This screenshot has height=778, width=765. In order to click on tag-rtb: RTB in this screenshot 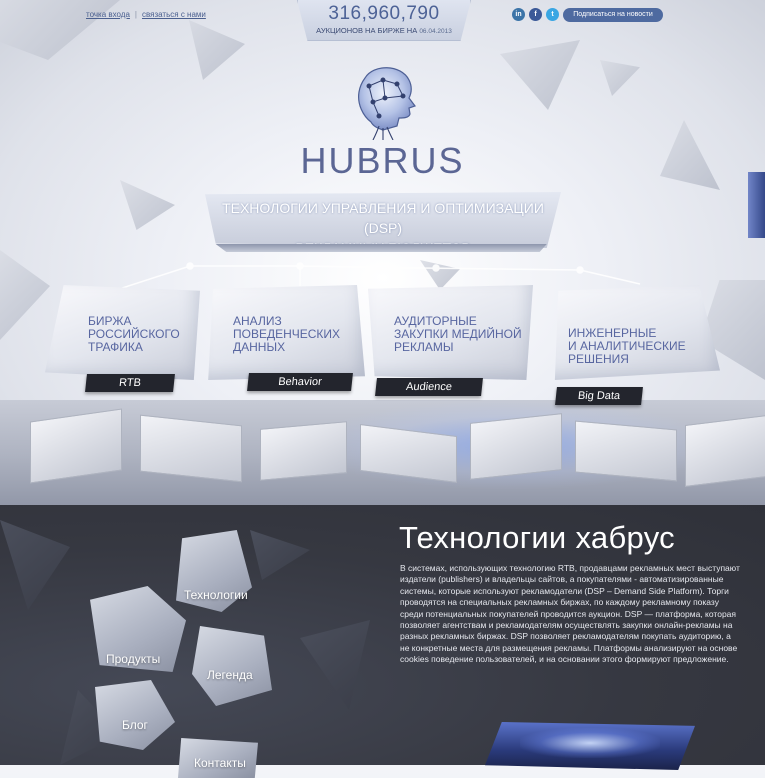, I will do `click(130, 383)`.